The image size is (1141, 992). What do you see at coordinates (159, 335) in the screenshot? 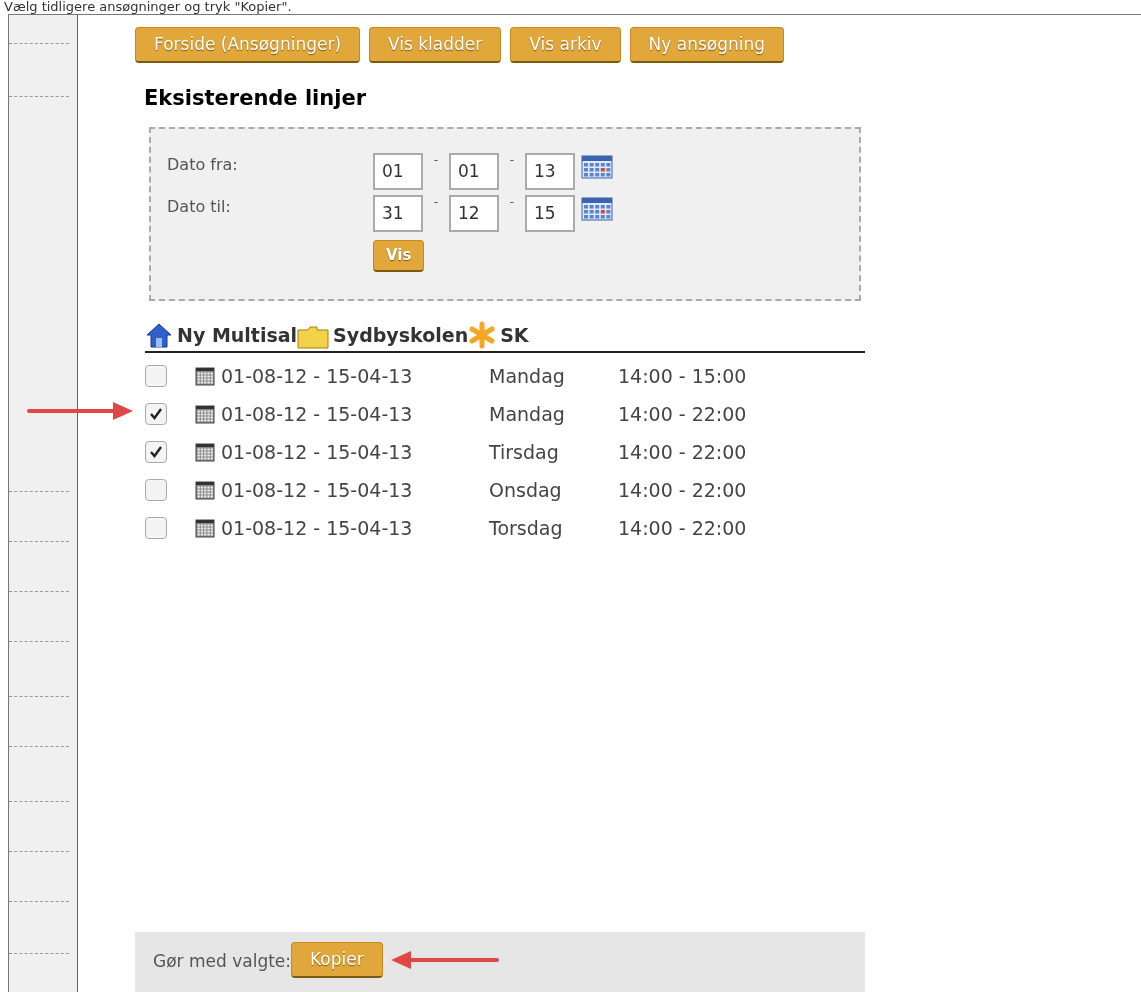
I see `house-icon` at bounding box center [159, 335].